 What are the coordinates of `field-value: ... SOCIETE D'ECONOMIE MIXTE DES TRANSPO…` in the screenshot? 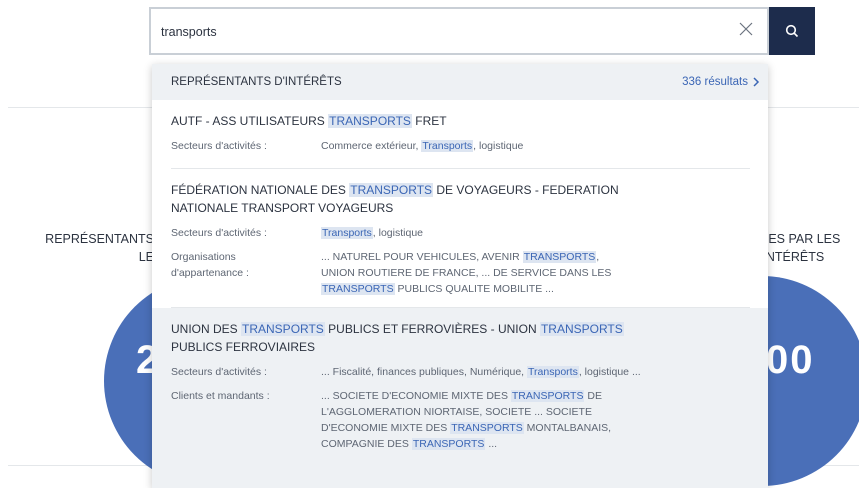 It's located at (466, 420).